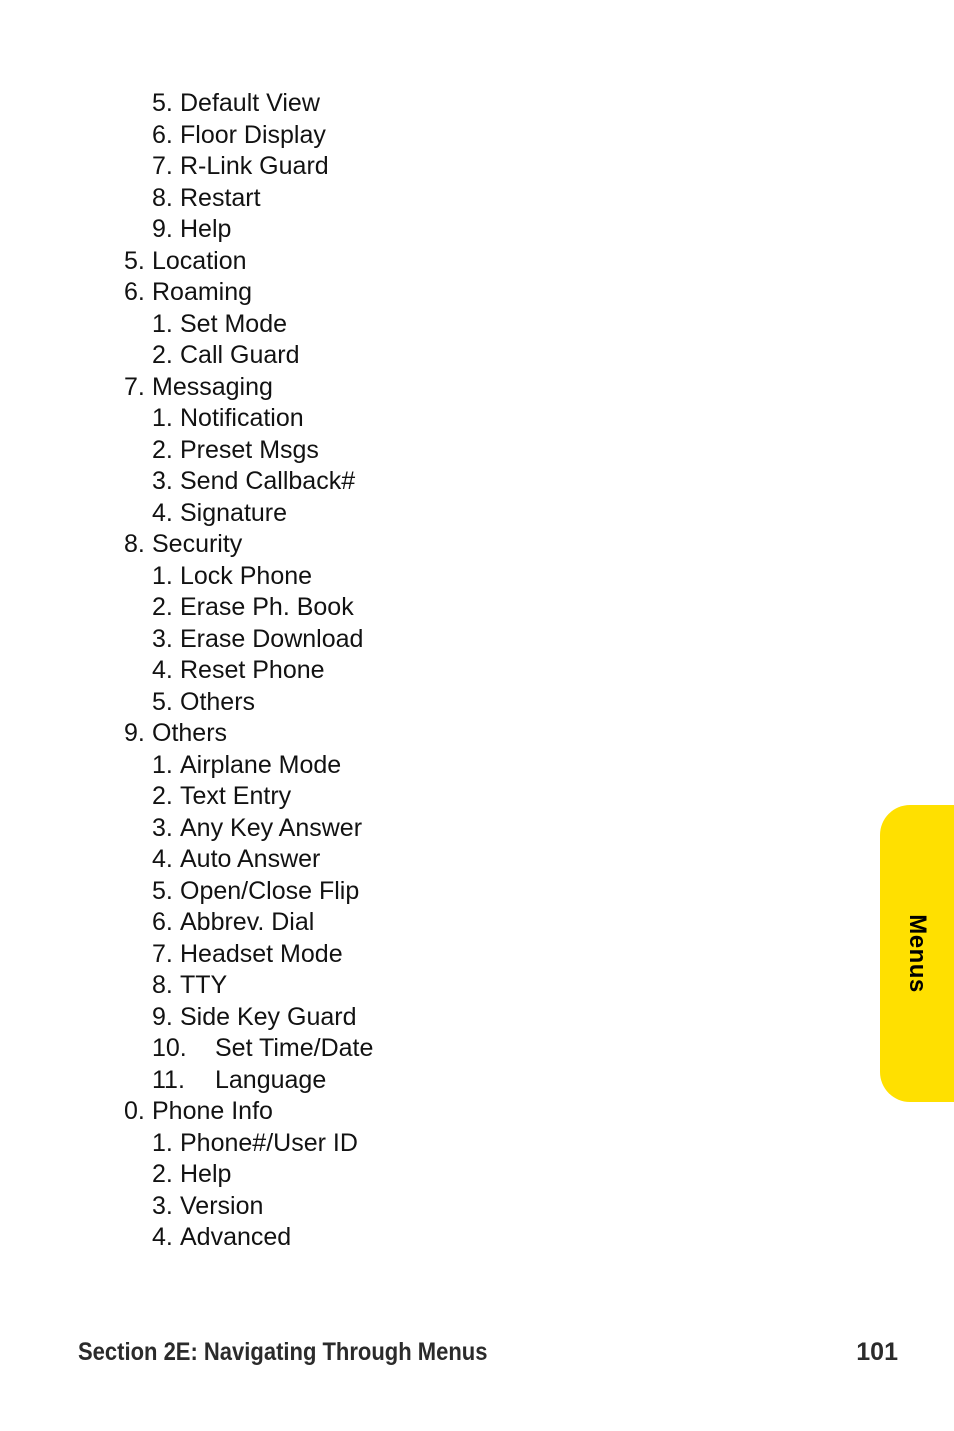  I want to click on menu-item-label: Language, so click(271, 1079).